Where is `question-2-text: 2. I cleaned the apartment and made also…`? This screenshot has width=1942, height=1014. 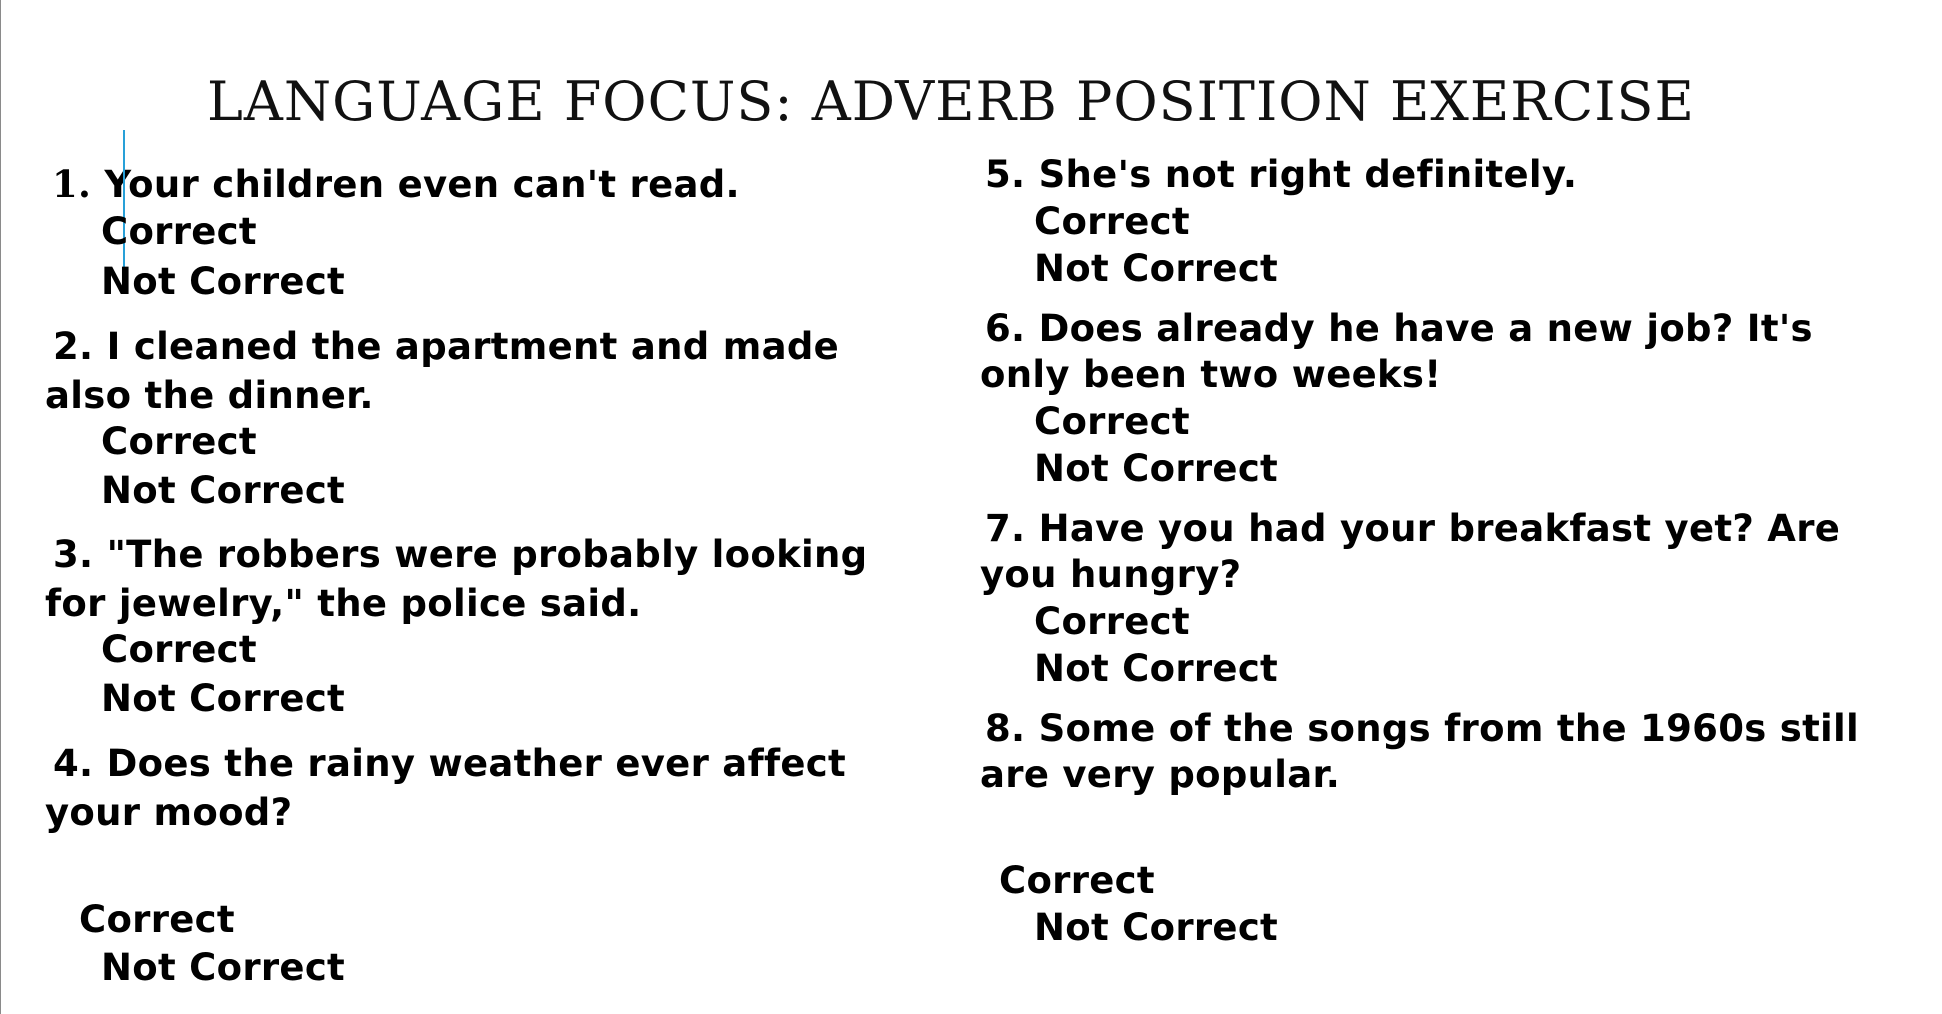
question-2-text: 2. I cleaned the apartment and made also… is located at coordinates (442, 371).